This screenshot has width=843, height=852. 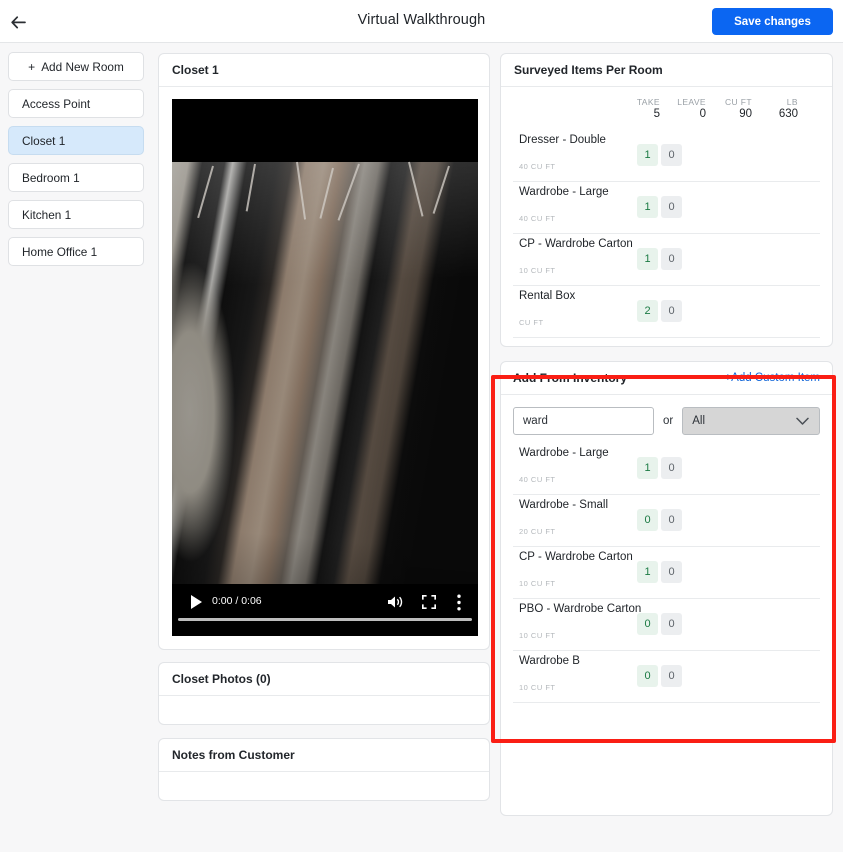 I want to click on category-select-value: All, so click(x=699, y=421).